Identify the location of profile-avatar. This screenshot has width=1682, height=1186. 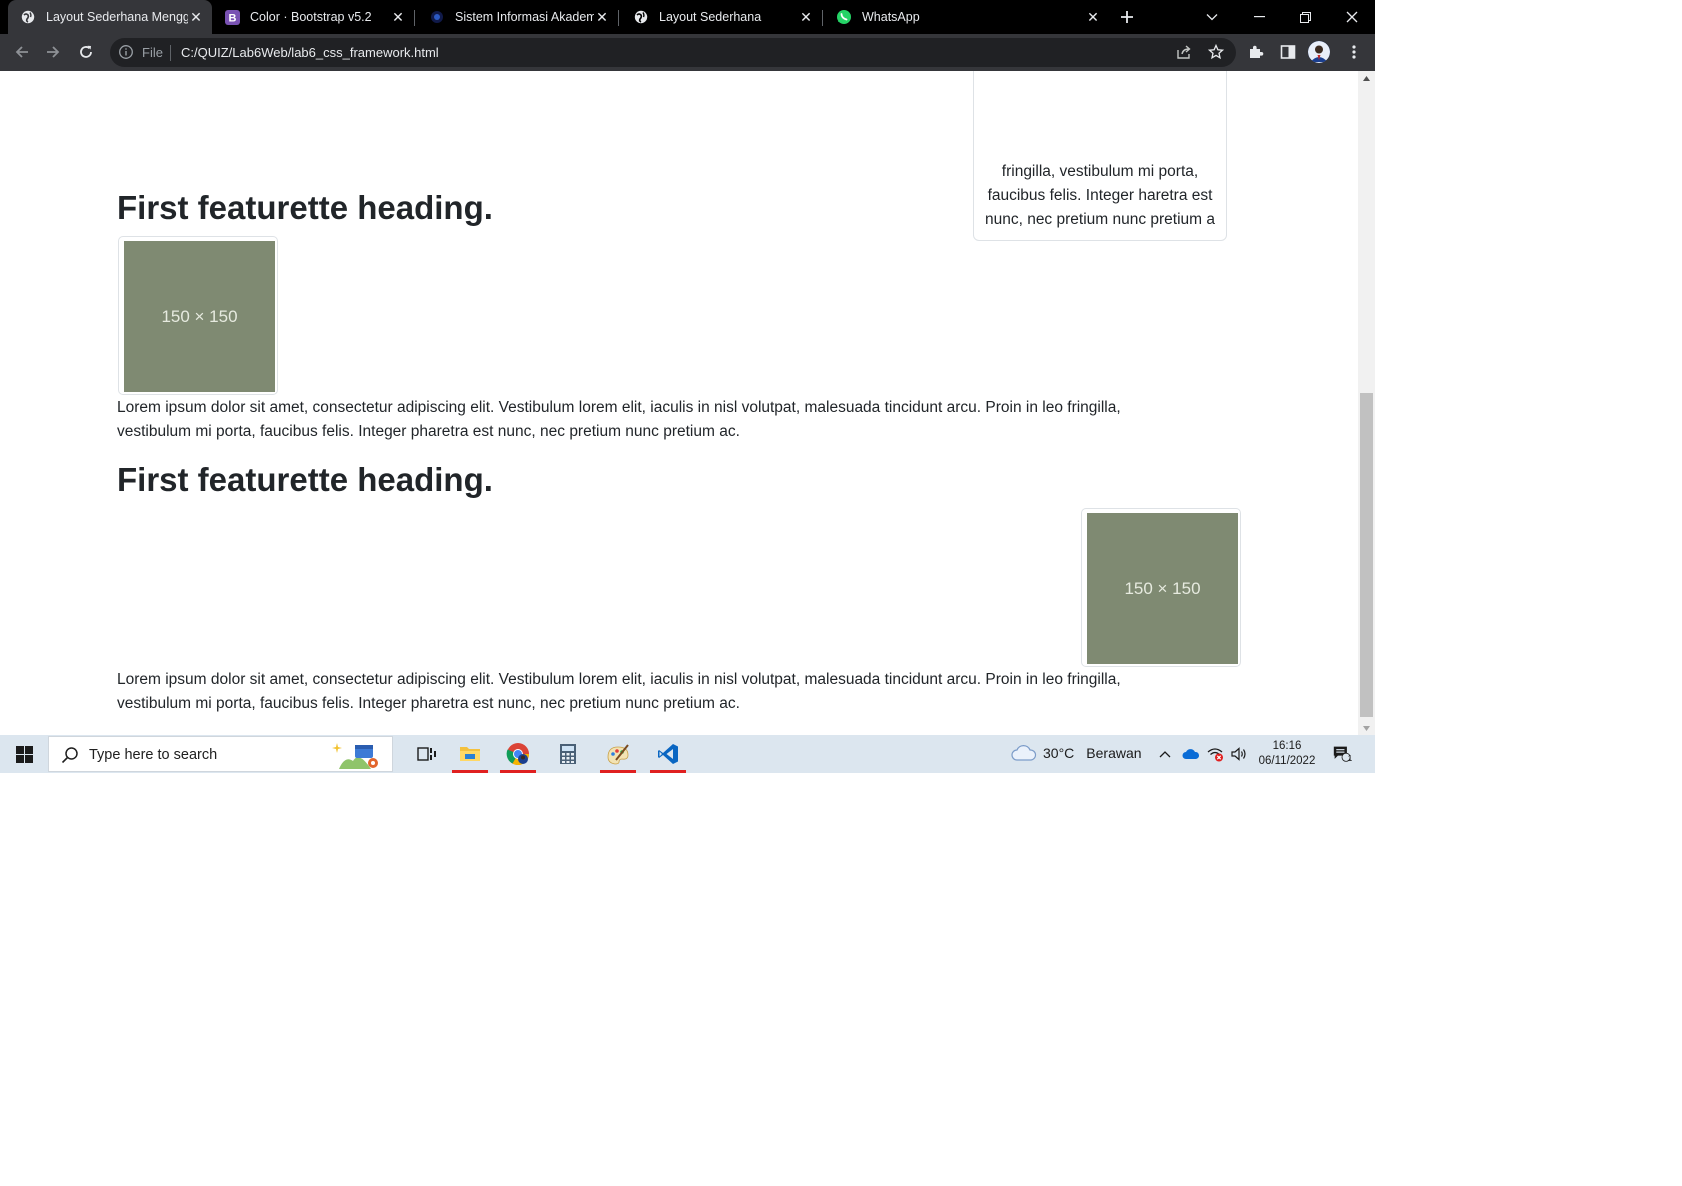
(1319, 52).